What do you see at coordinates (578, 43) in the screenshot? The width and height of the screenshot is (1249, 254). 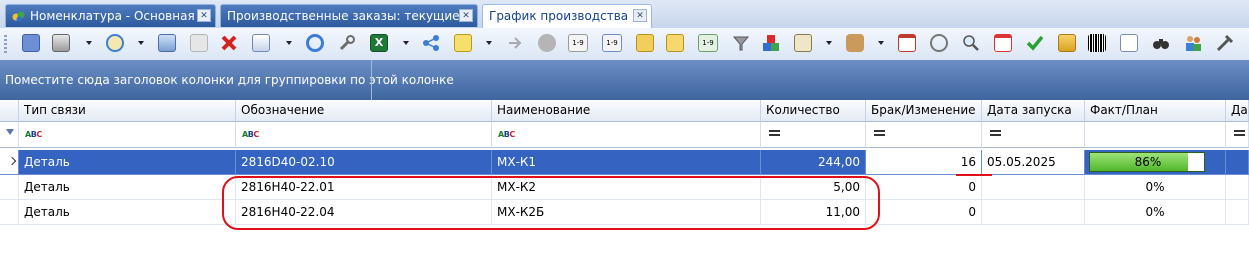 I see `sequence-icon: 1-9` at bounding box center [578, 43].